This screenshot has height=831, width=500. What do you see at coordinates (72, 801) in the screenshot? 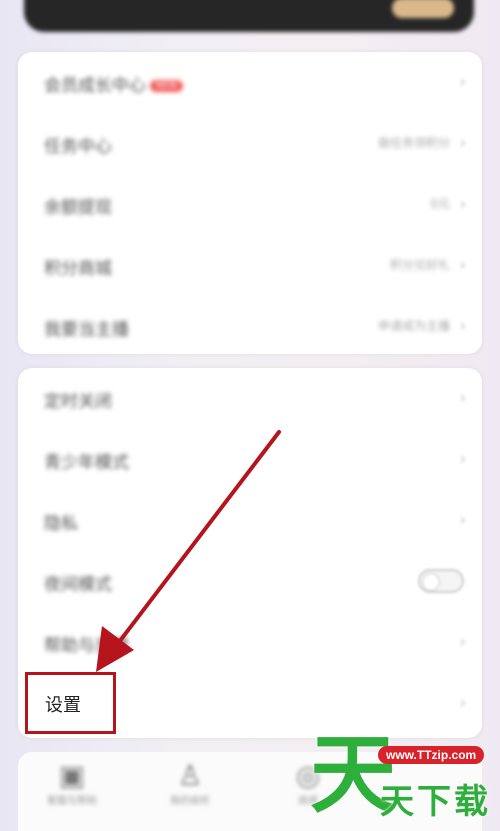
I see `nav-label: 客服与帮助` at bounding box center [72, 801].